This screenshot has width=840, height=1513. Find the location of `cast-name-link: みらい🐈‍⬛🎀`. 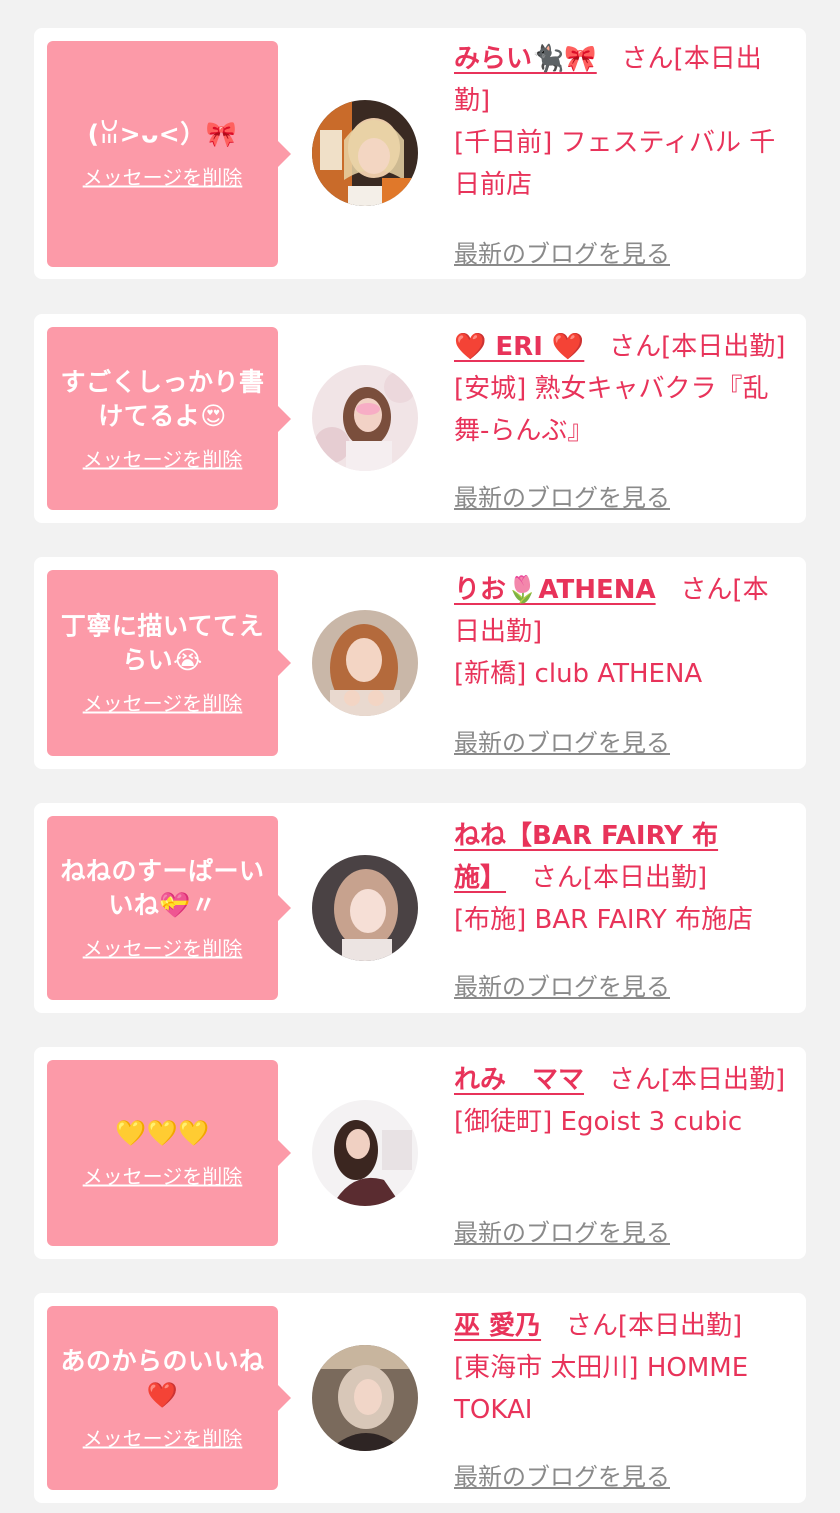

cast-name-link: みらい🐈‍⬛🎀 is located at coordinates (525, 59).